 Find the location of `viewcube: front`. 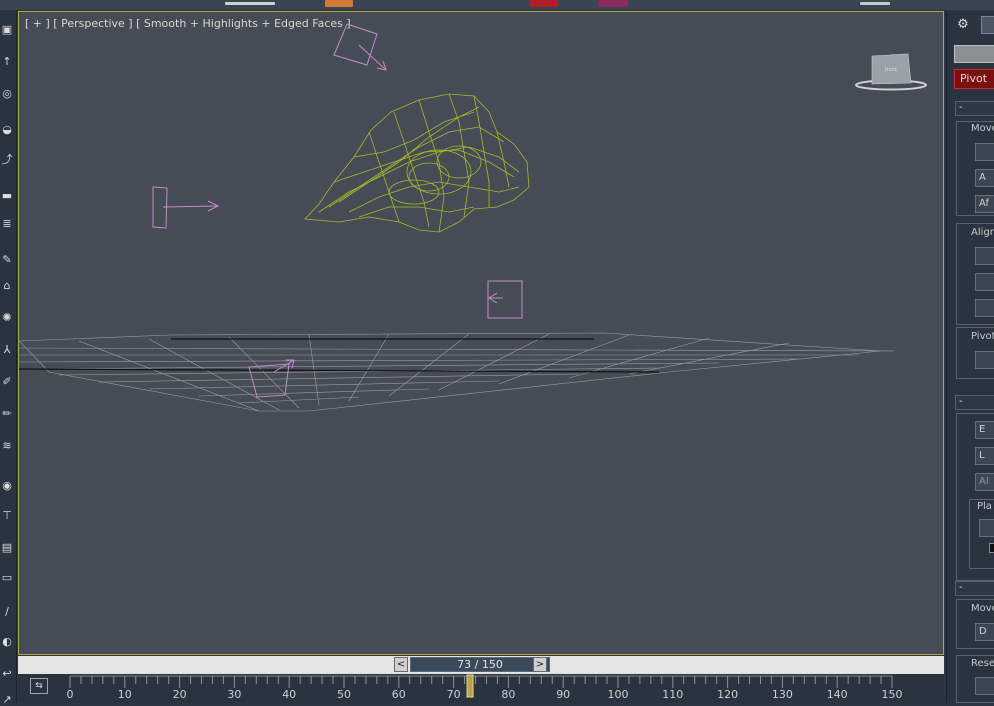

viewcube: front is located at coordinates (891, 72).